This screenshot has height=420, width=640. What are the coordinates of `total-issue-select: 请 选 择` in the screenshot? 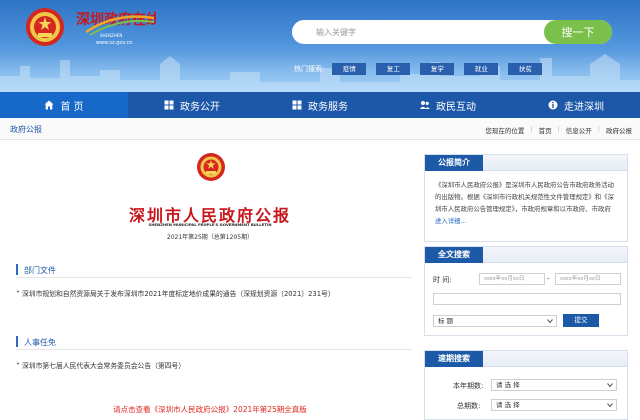 It's located at (554, 405).